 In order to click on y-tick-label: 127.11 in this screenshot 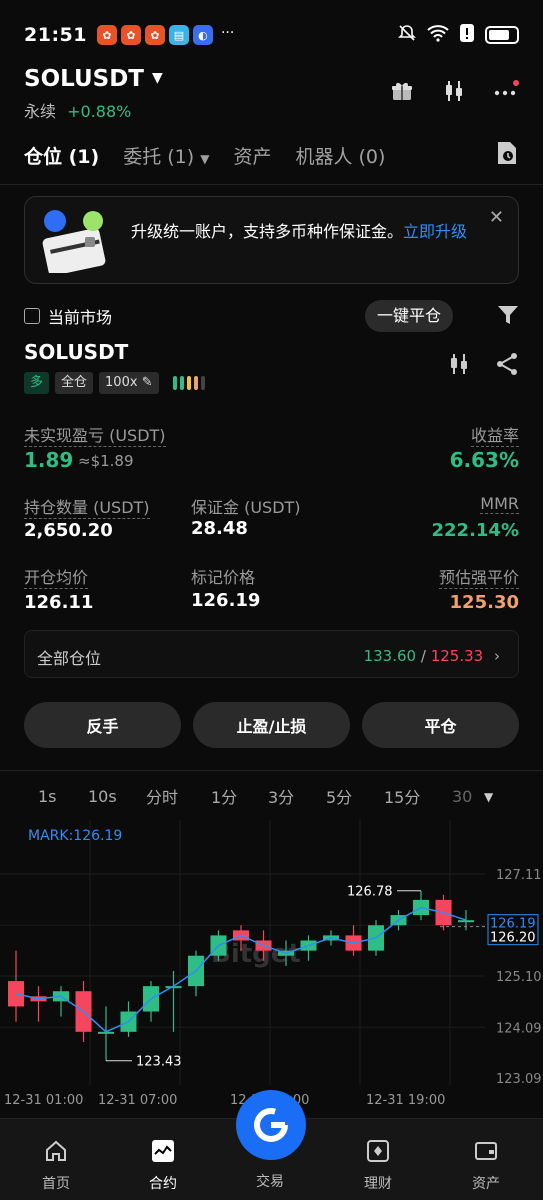, I will do `click(519, 875)`.